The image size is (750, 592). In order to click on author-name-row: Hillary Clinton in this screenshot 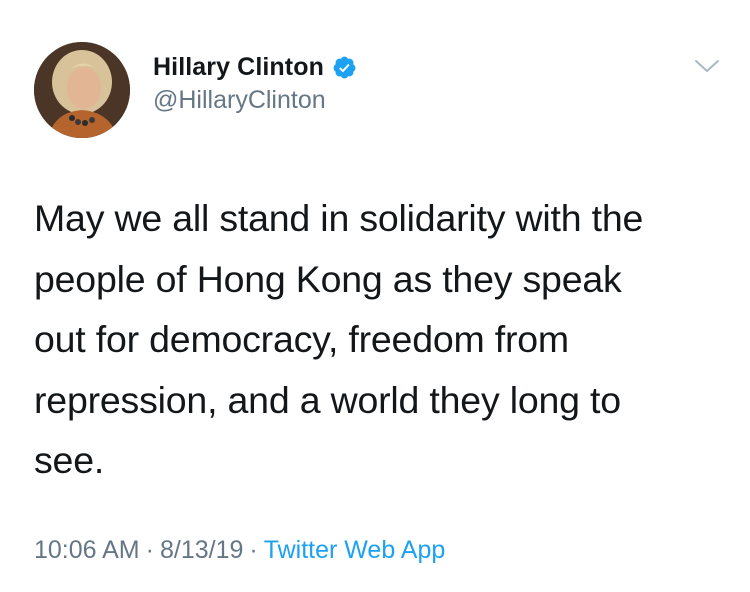, I will do `click(255, 67)`.